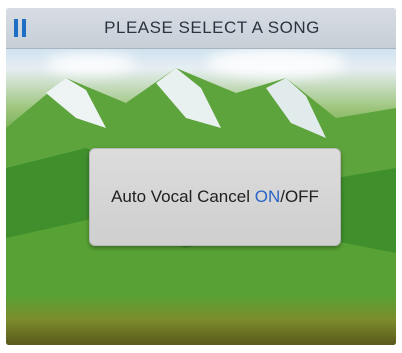  I want to click on page-title: PLEASE SELECT A SONG, so click(212, 27).